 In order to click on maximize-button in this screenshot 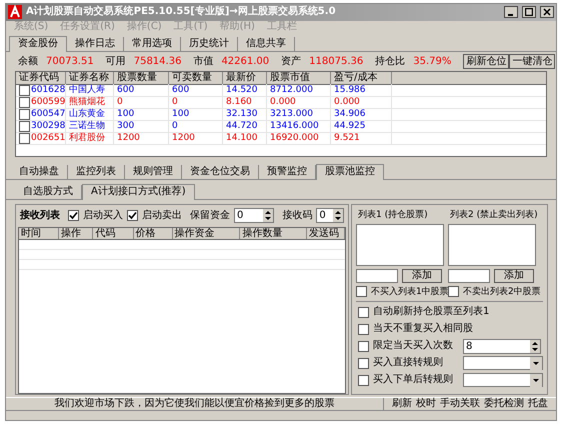, I will do `click(529, 12)`.